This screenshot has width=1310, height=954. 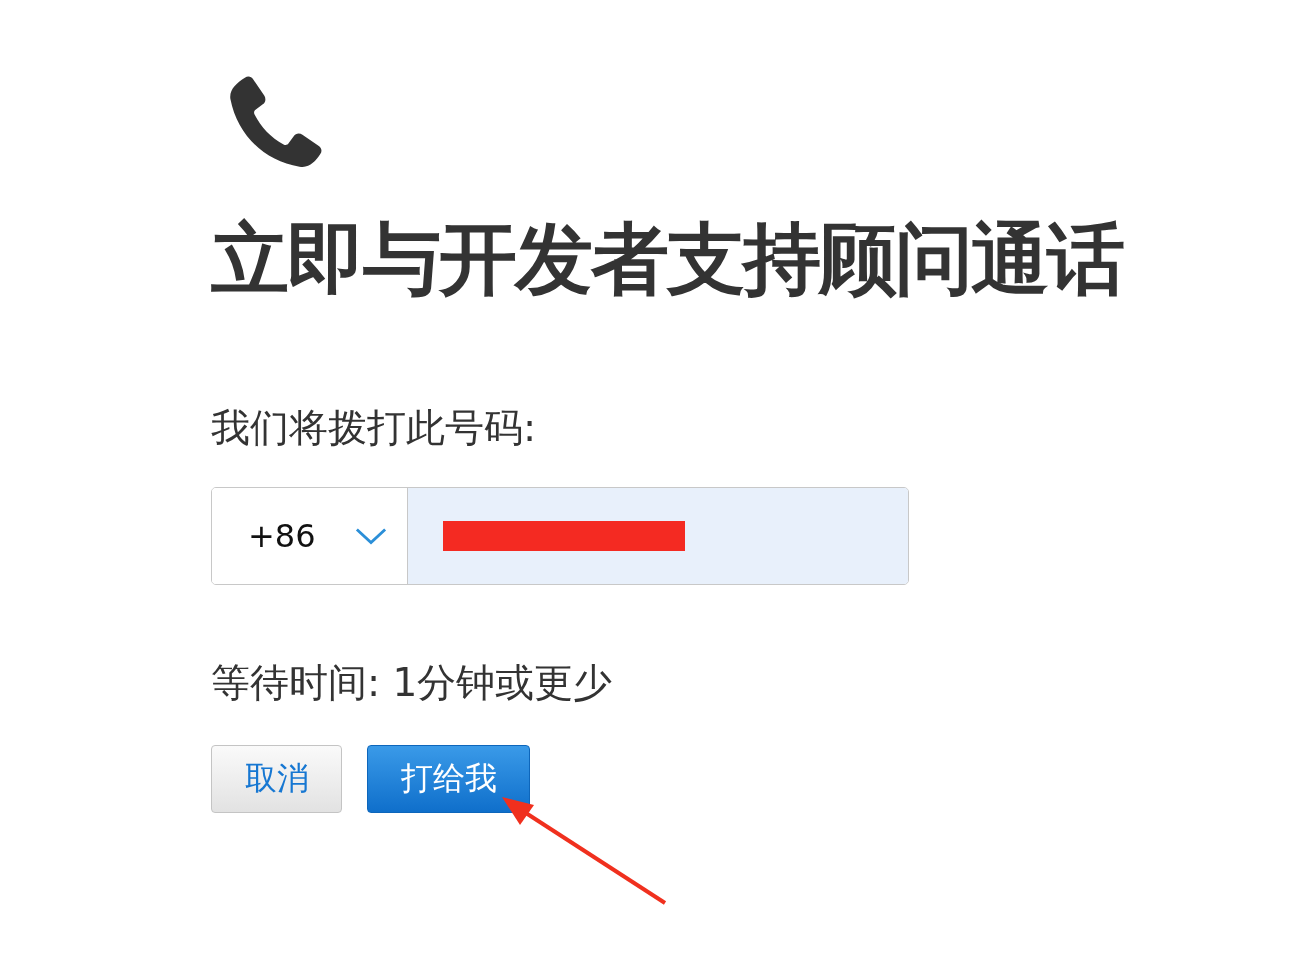 I want to click on wait-time-text: 等待时间: 1分钟或更少, so click(x=412, y=682).